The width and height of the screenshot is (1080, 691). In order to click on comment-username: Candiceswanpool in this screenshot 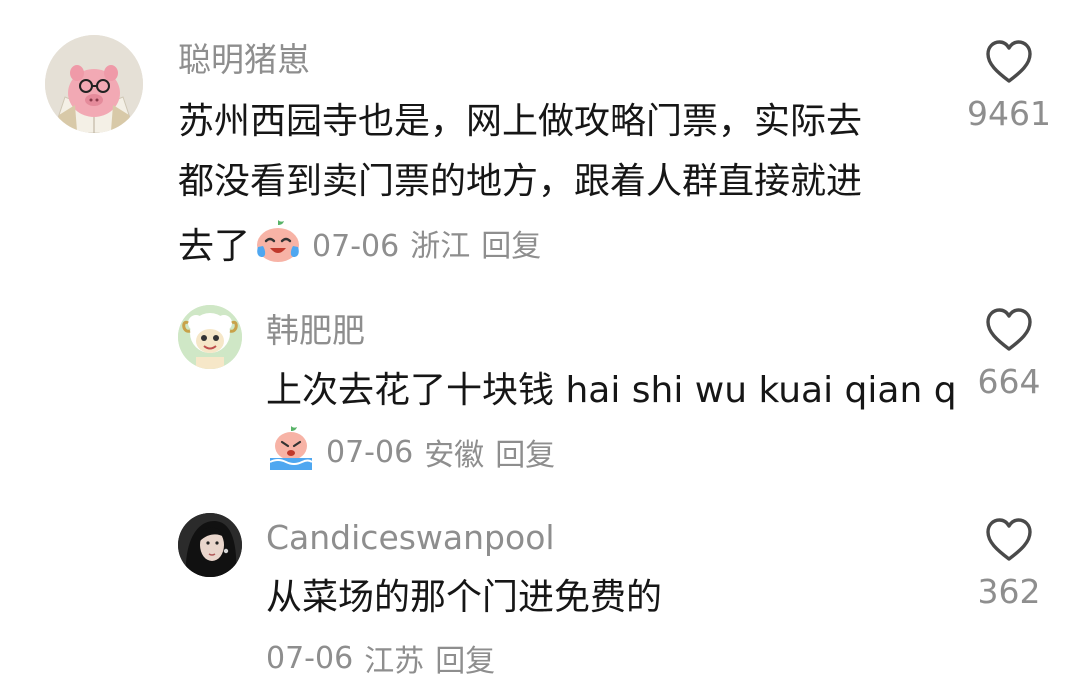, I will do `click(410, 538)`.